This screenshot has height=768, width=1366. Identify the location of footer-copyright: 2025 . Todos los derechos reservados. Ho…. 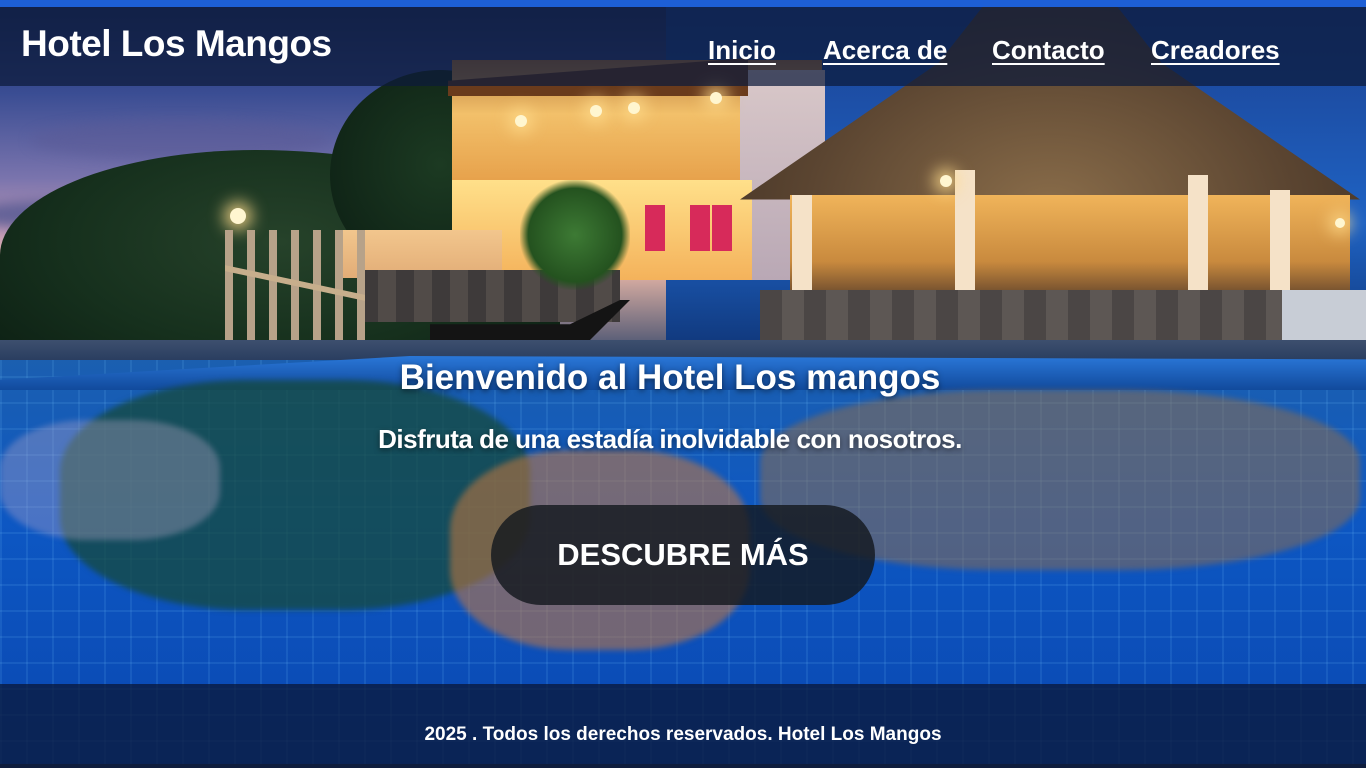
(683, 734).